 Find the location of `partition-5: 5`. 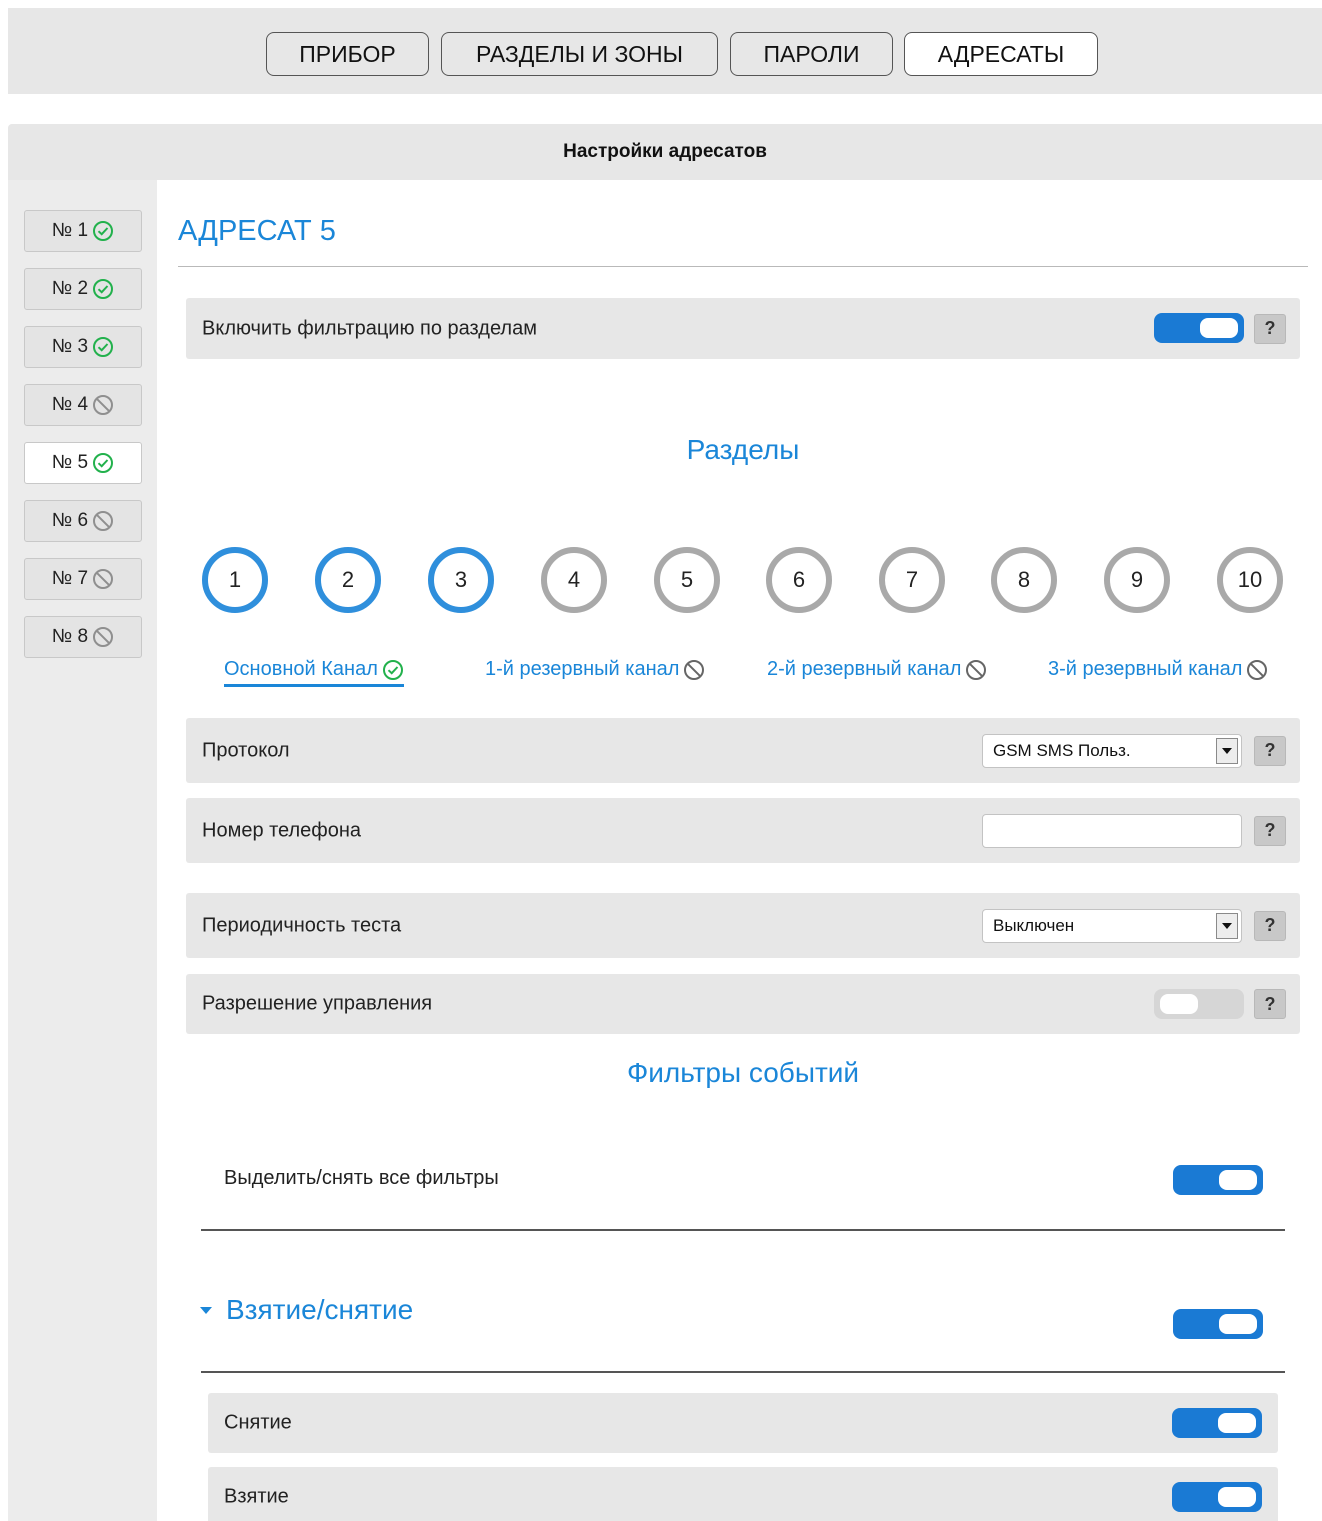

partition-5: 5 is located at coordinates (687, 580).